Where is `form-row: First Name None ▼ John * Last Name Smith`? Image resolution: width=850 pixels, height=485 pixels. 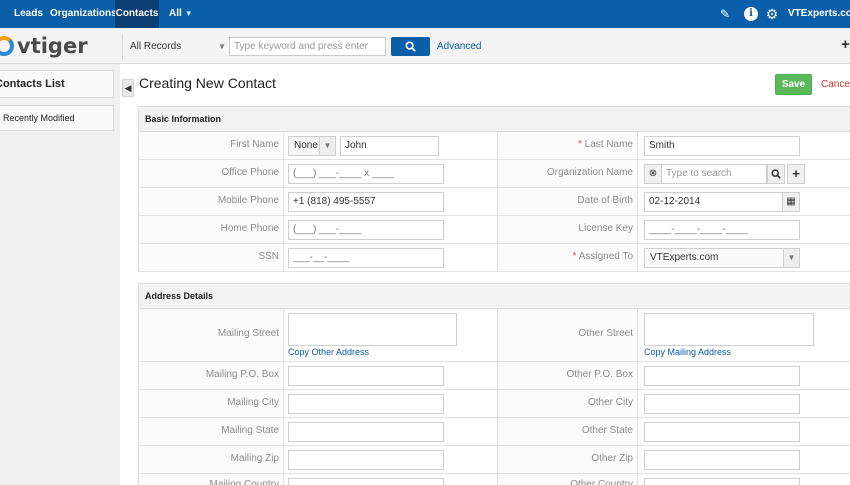
form-row: First Name None ▼ John * Last Name Smith is located at coordinates (494, 146).